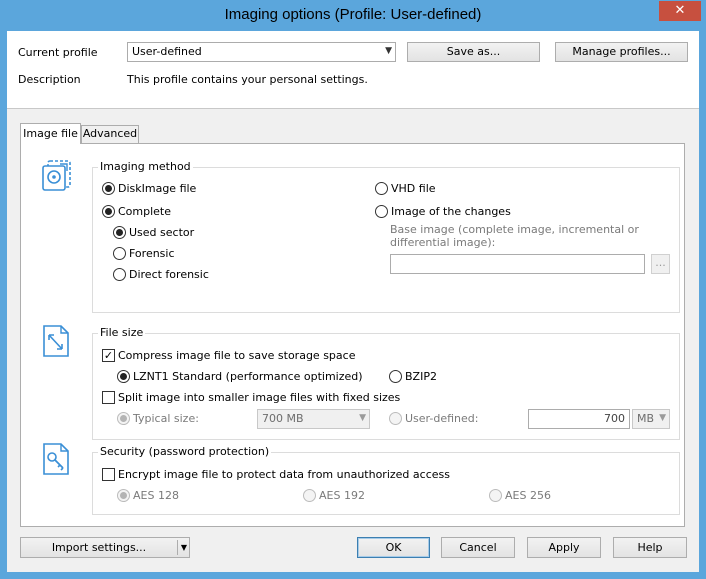  Describe the element at coordinates (157, 188) in the screenshot. I see `diskimage-label: DiskImage file` at that location.